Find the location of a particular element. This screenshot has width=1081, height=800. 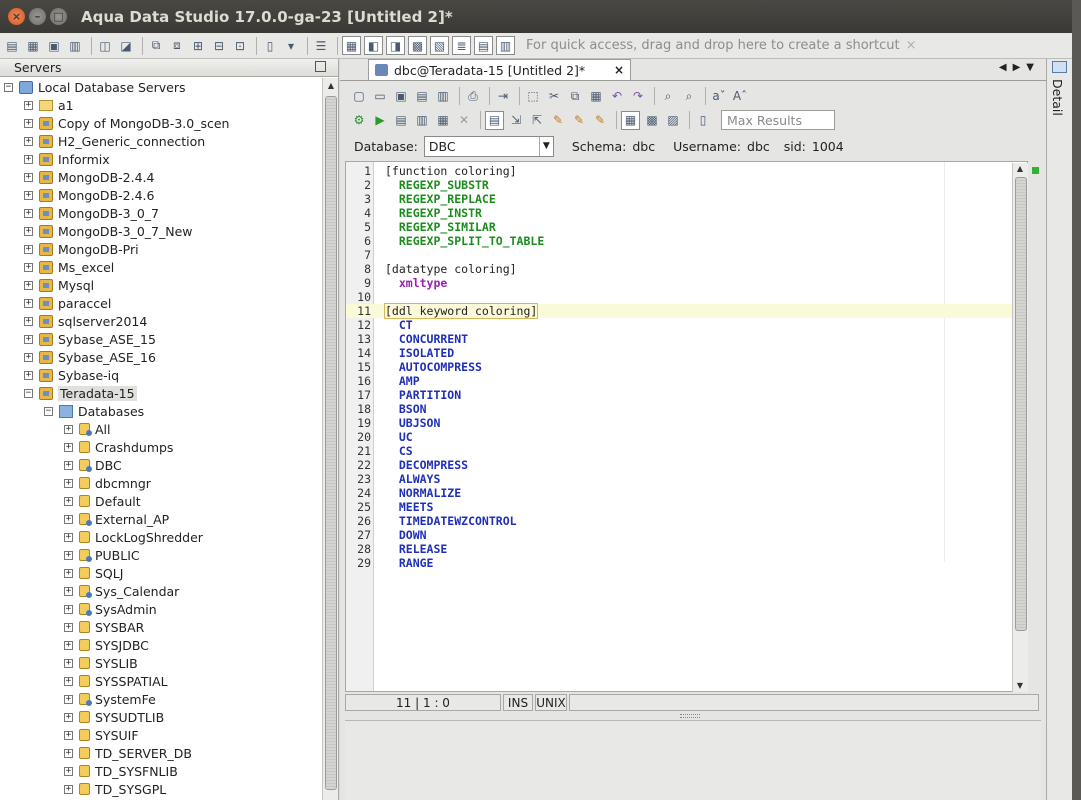

server-node: + Mysql is located at coordinates (161, 285).